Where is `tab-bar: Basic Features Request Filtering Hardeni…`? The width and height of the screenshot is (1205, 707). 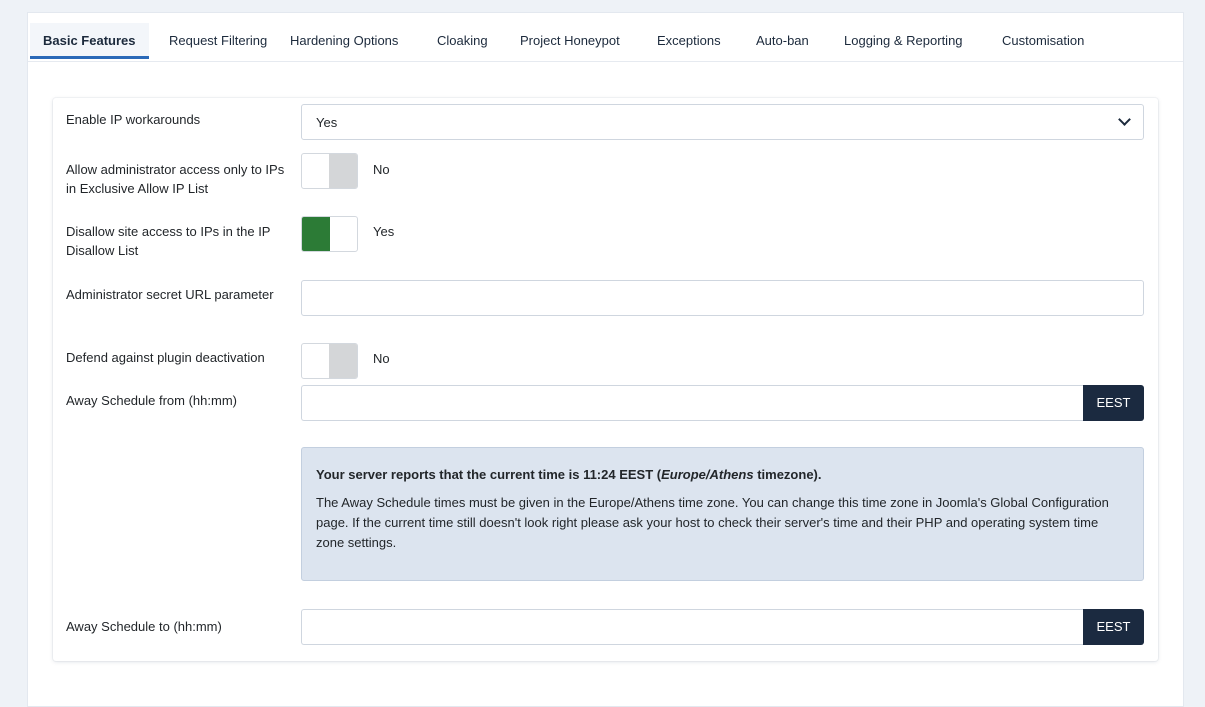 tab-bar: Basic Features Request Filtering Hardeni… is located at coordinates (605, 37).